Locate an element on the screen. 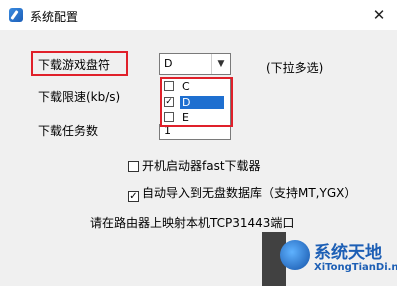 The image size is (397, 286). title-bar: 系统配置 ✕ is located at coordinates (198, 15).